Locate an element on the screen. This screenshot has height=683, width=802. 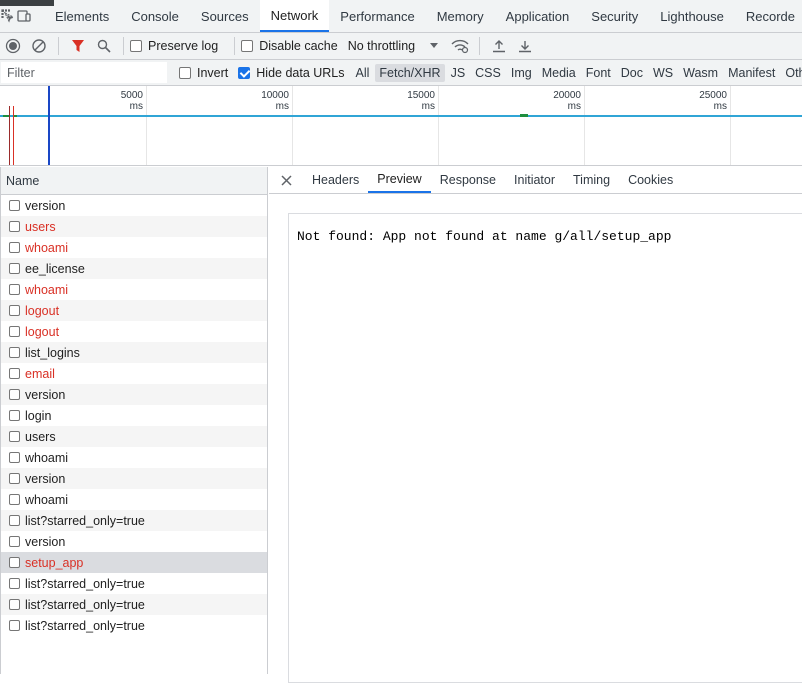
close-icon is located at coordinates (286, 180).